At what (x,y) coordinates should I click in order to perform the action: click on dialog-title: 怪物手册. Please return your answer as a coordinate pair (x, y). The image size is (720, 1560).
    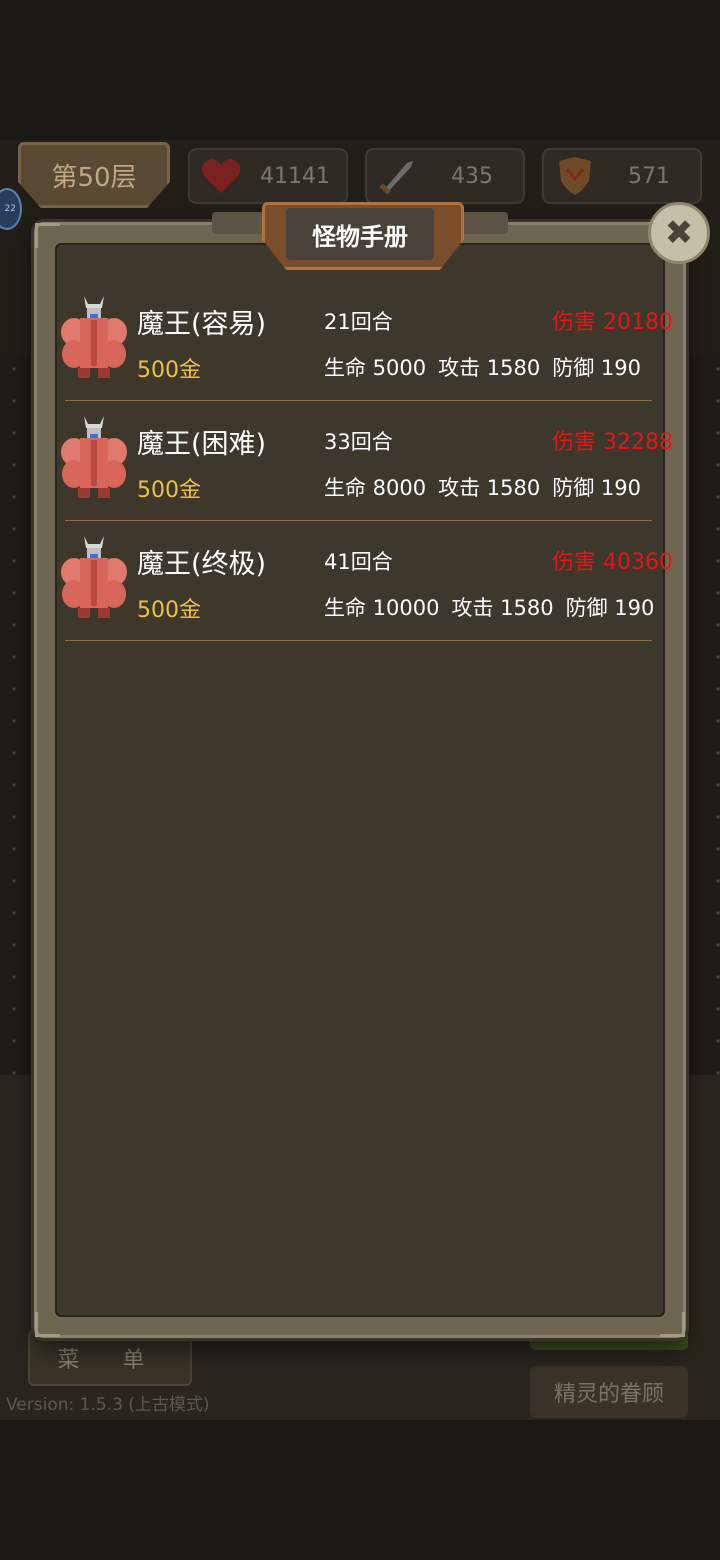
    Looking at the image, I should click on (360, 234).